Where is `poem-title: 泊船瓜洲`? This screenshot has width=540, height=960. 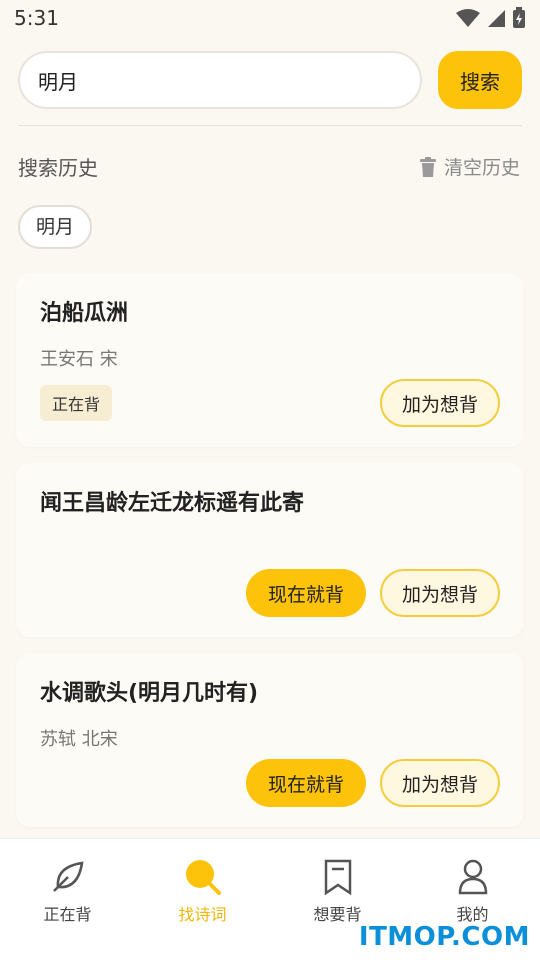
poem-title: 泊船瓜洲 is located at coordinates (84, 313).